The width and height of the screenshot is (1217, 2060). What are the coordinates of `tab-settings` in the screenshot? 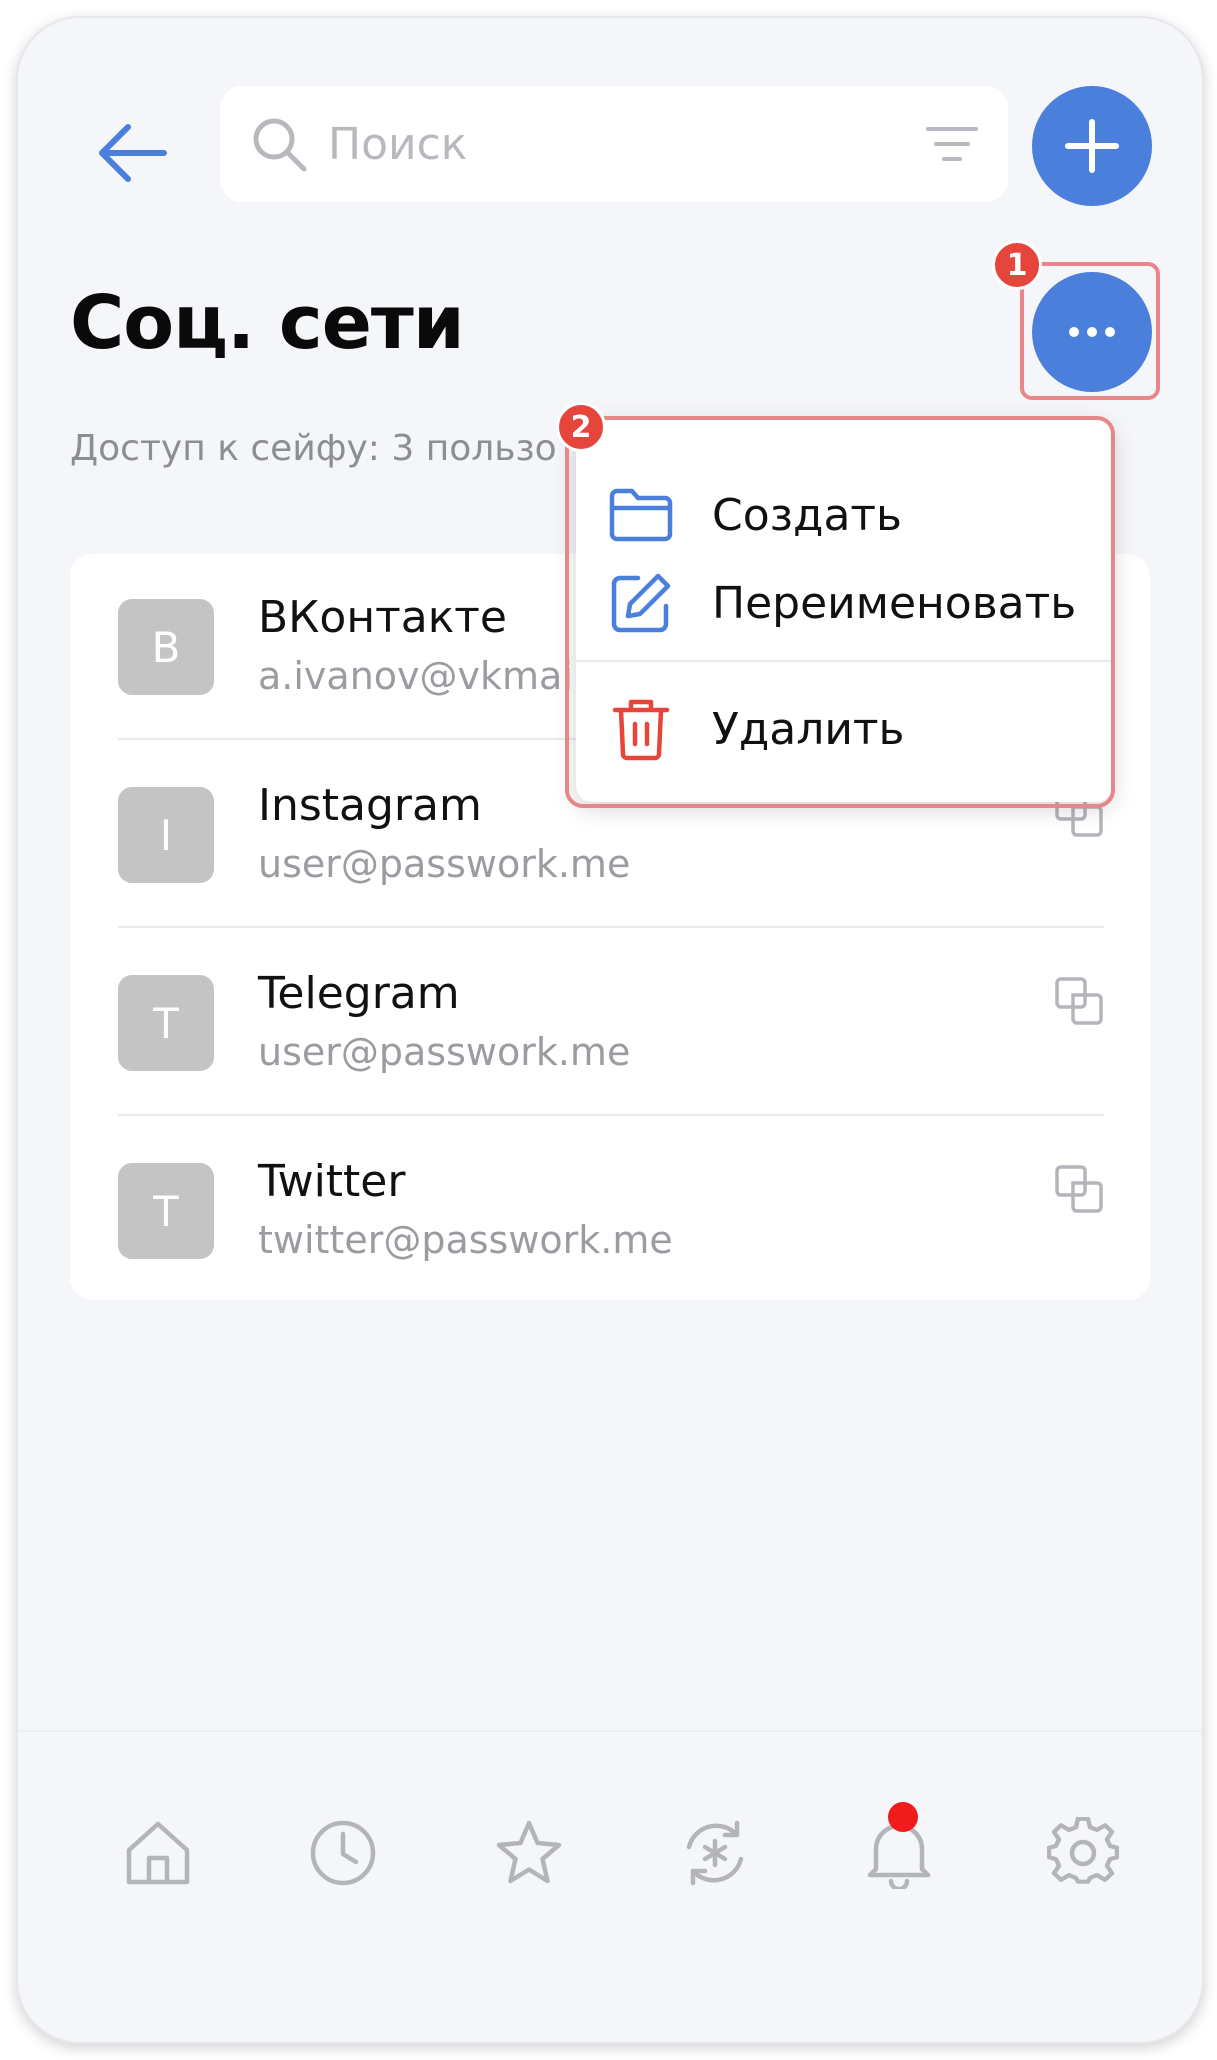 It's located at (1083, 1853).